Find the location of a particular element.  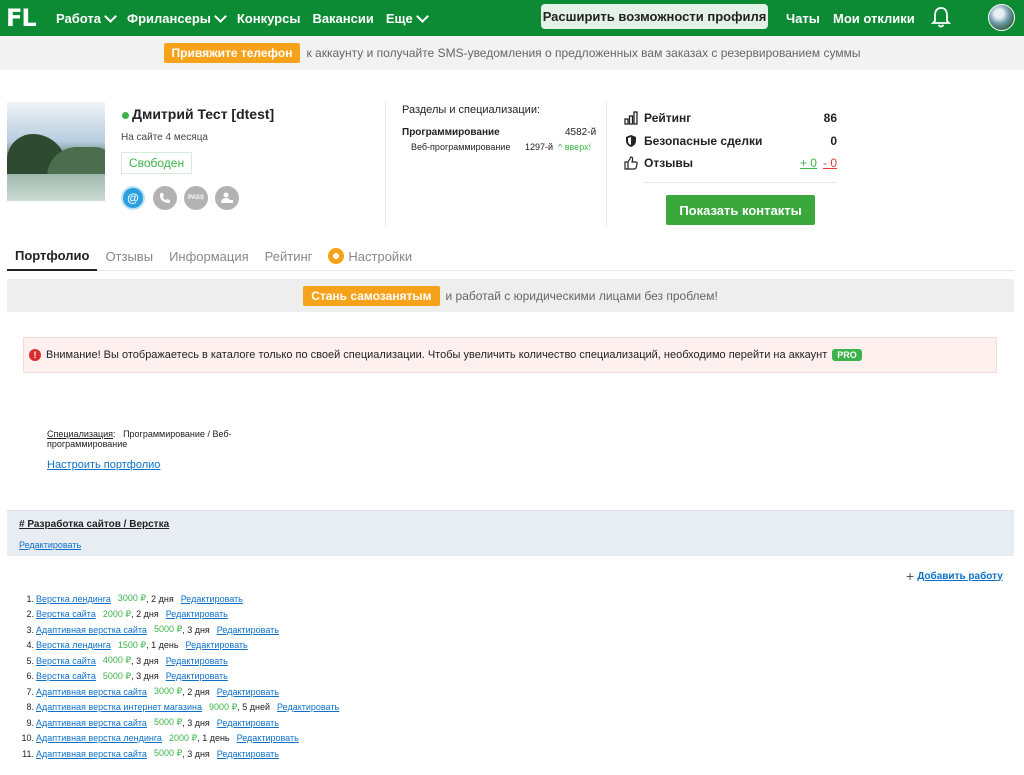

tab-info: Информация is located at coordinates (209, 256).